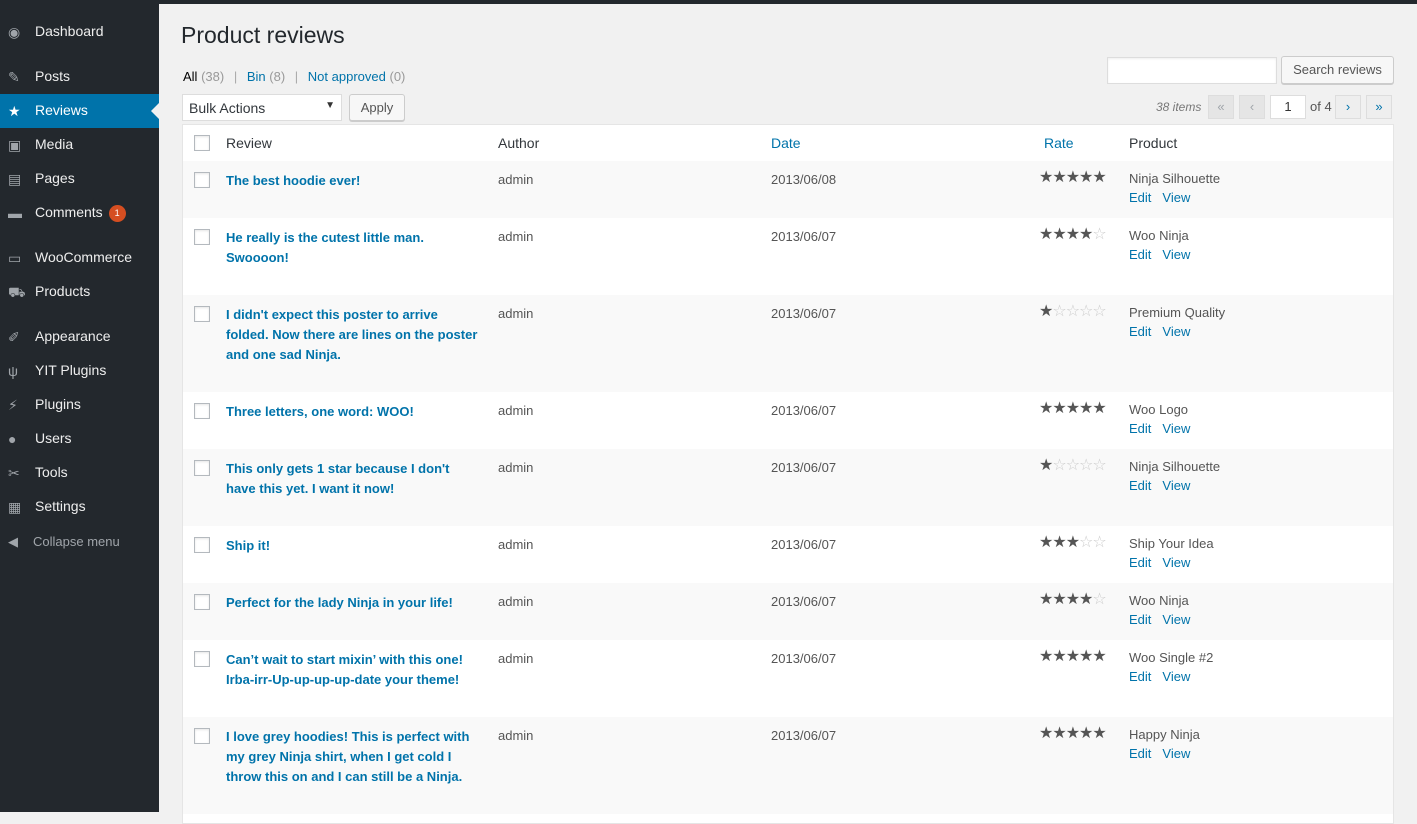  Describe the element at coordinates (377, 107) in the screenshot. I see `apply-button: Apply` at that location.